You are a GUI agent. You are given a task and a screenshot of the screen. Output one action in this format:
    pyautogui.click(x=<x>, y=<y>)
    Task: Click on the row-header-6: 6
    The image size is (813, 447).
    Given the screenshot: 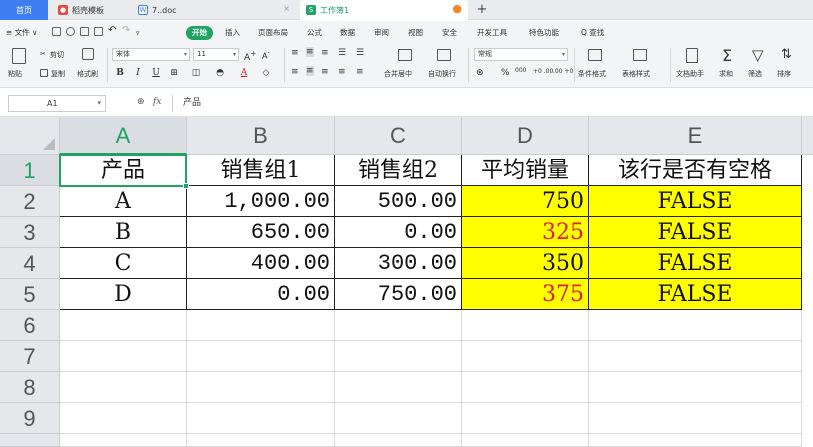 What is the action you would take?
    pyautogui.click(x=30, y=325)
    